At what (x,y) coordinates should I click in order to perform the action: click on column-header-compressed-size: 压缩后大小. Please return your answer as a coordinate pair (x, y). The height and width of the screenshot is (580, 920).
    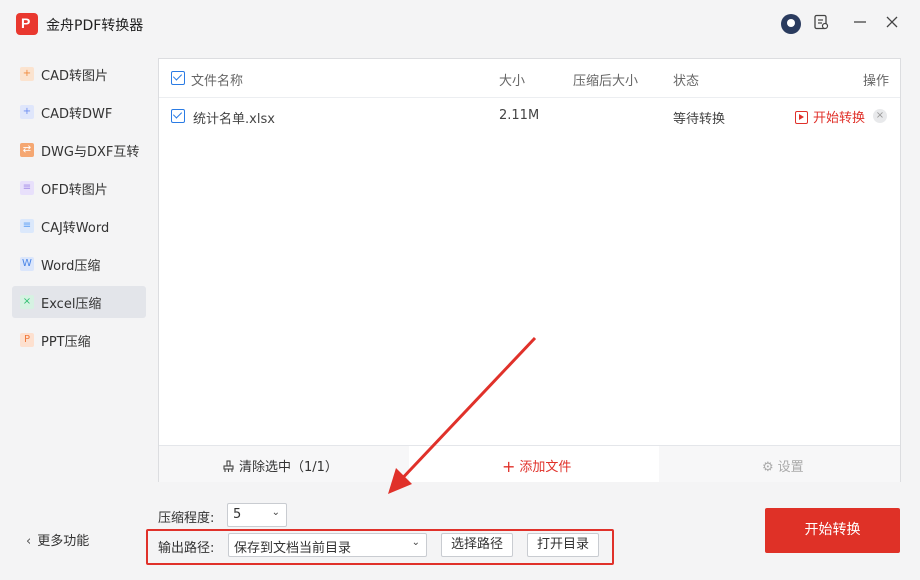
    Looking at the image, I should click on (606, 81).